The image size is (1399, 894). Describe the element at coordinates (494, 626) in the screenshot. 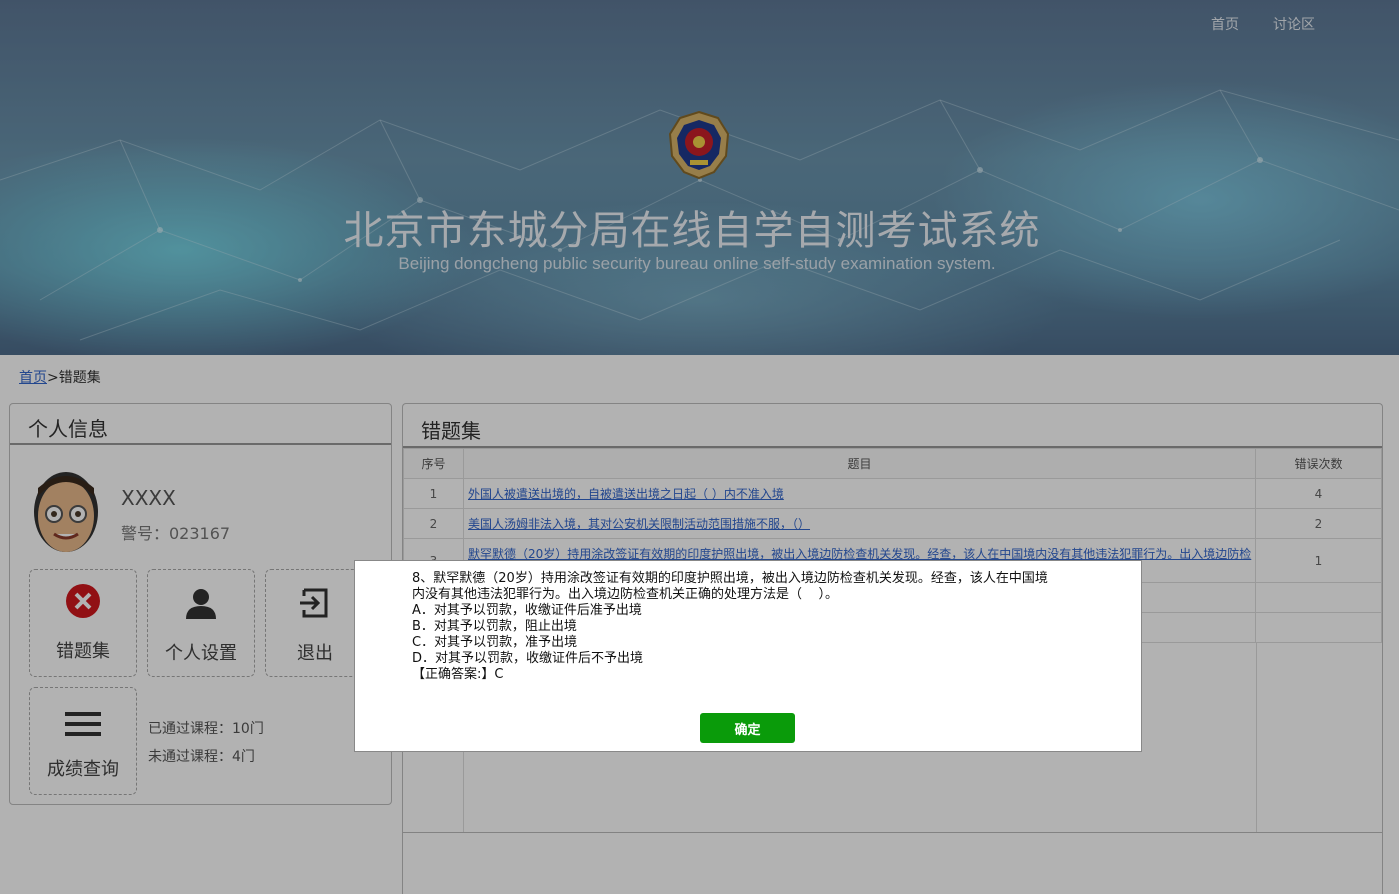

I see `option-b: B．对其予以罚款，阻止出境` at that location.